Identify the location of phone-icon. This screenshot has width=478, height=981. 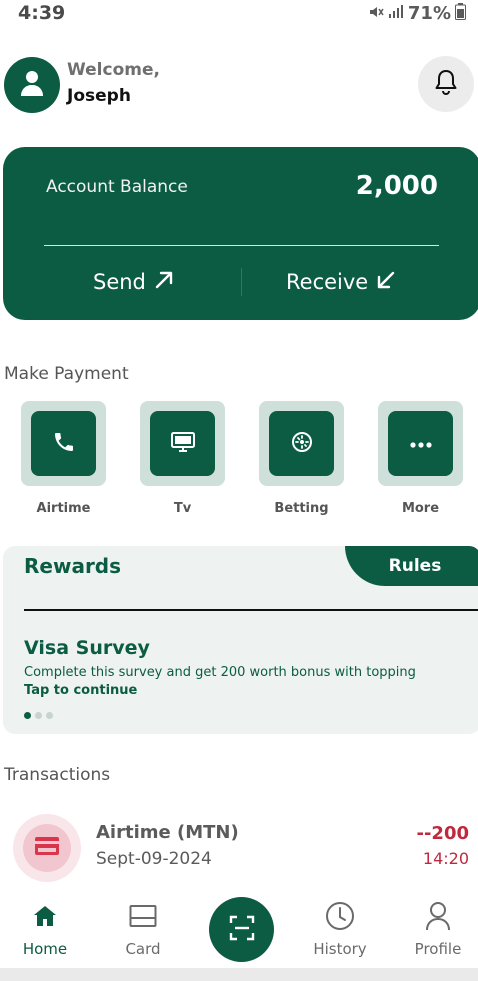
(64, 444).